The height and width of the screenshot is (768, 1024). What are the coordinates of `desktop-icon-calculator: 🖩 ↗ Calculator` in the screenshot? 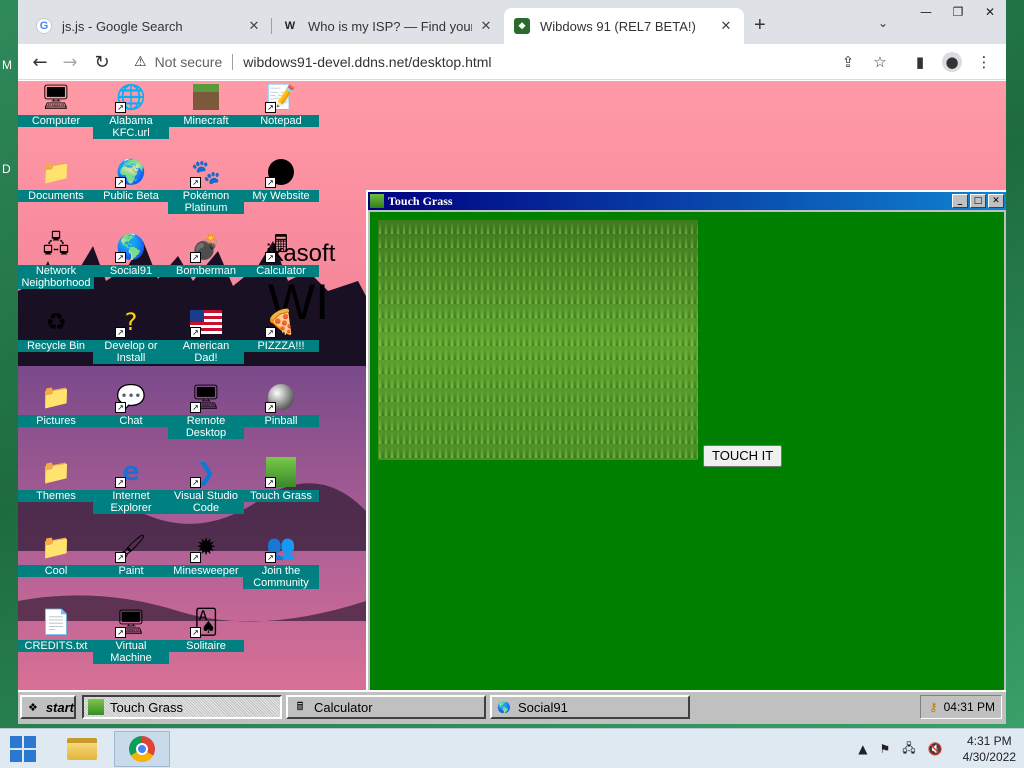 It's located at (281, 253).